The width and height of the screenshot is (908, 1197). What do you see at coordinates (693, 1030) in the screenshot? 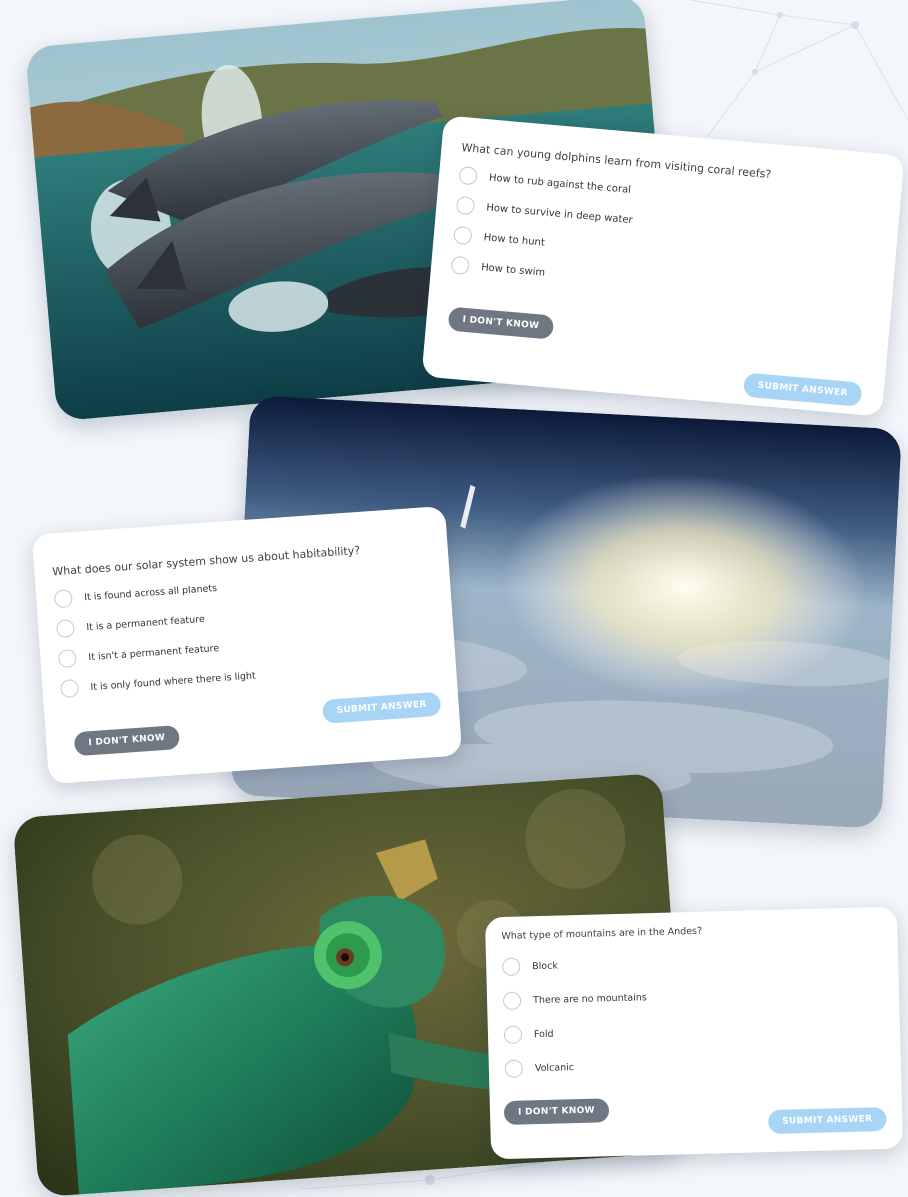
I see `answer-option: Fold` at bounding box center [693, 1030].